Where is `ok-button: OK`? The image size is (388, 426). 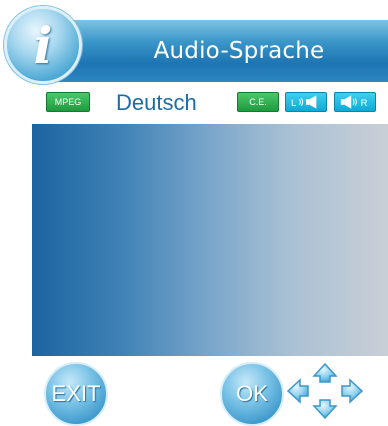
ok-button: OK is located at coordinates (252, 394).